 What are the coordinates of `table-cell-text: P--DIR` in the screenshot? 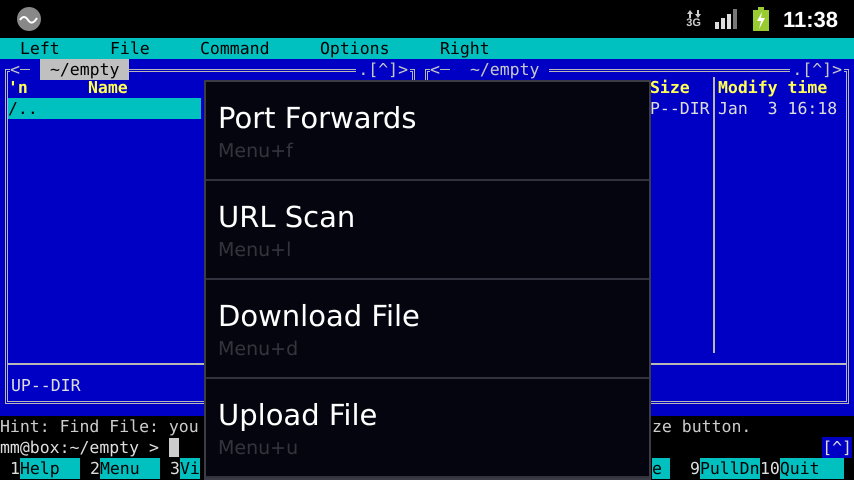 It's located at (680, 108).